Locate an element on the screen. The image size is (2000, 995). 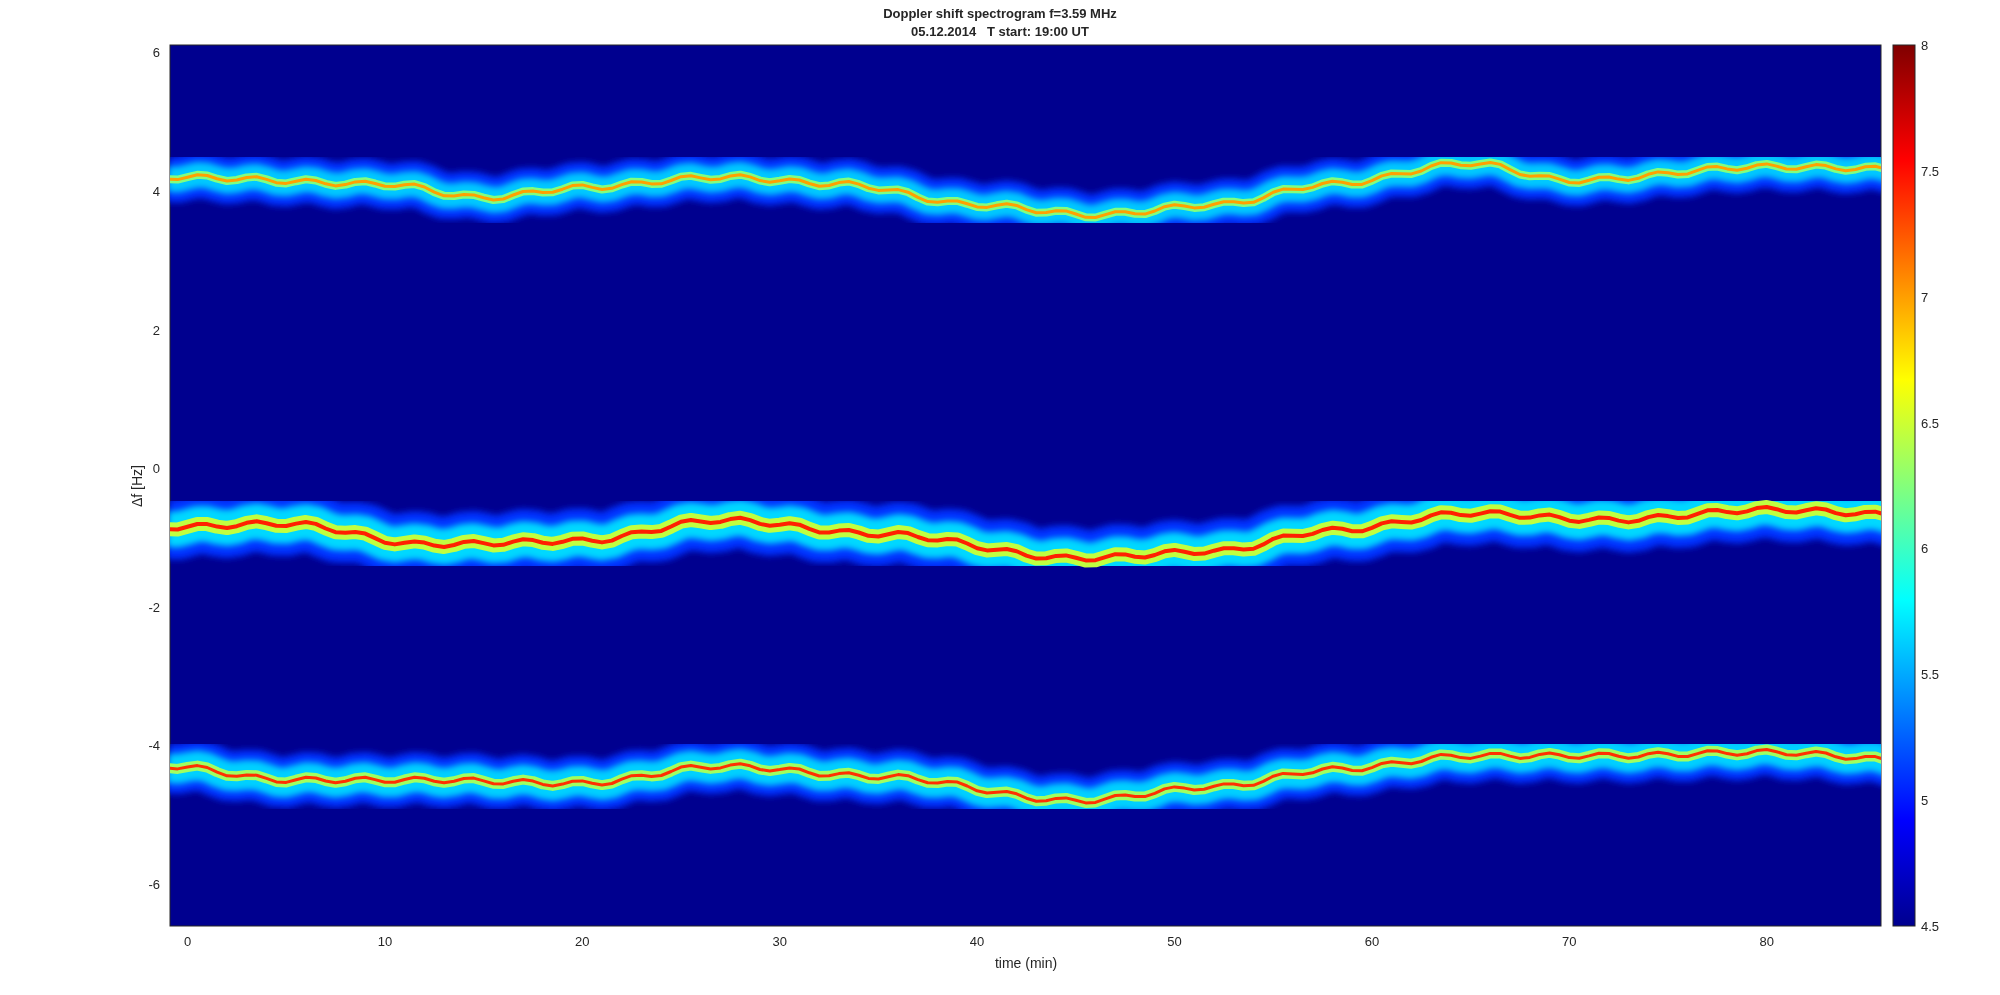
colorbar-tick-label: 8 is located at coordinates (1925, 45).